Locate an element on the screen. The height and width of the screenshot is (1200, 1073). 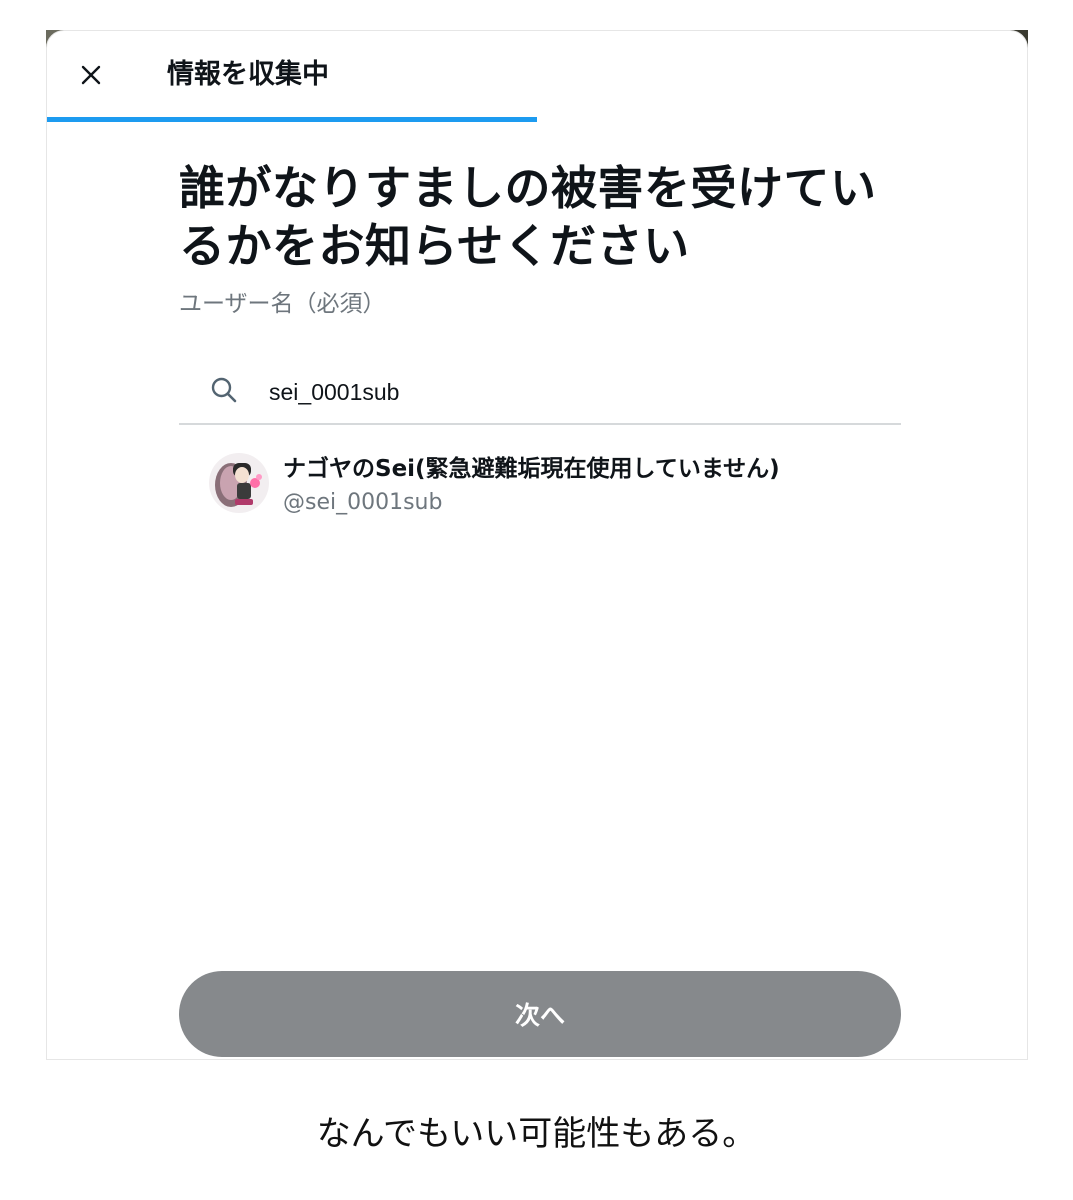
dialog-title: 情報を収集中 is located at coordinates (248, 74).